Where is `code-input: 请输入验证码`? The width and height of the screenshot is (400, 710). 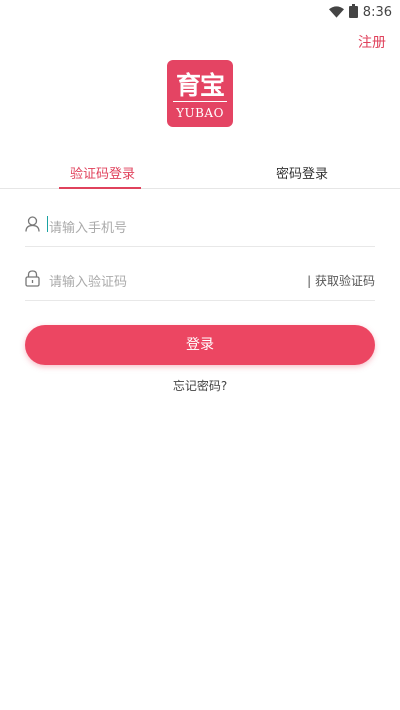
code-input: 请输入验证码 is located at coordinates (88, 280).